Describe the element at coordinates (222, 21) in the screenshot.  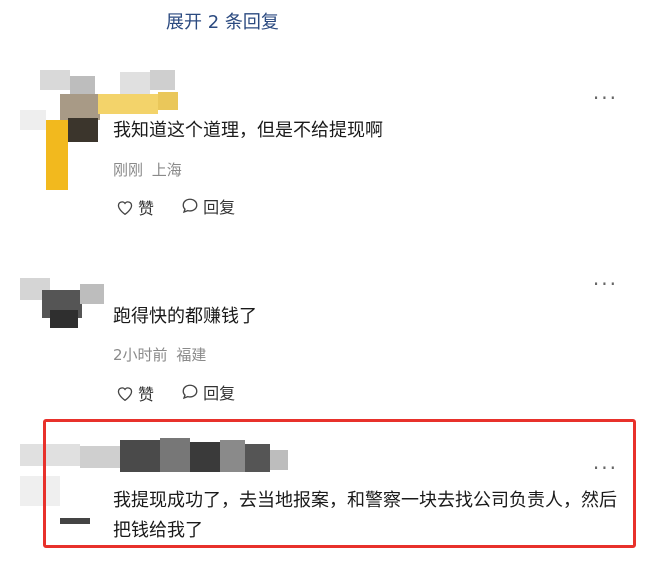
I see `expand-replies-link: 展开 2 条回复` at that location.